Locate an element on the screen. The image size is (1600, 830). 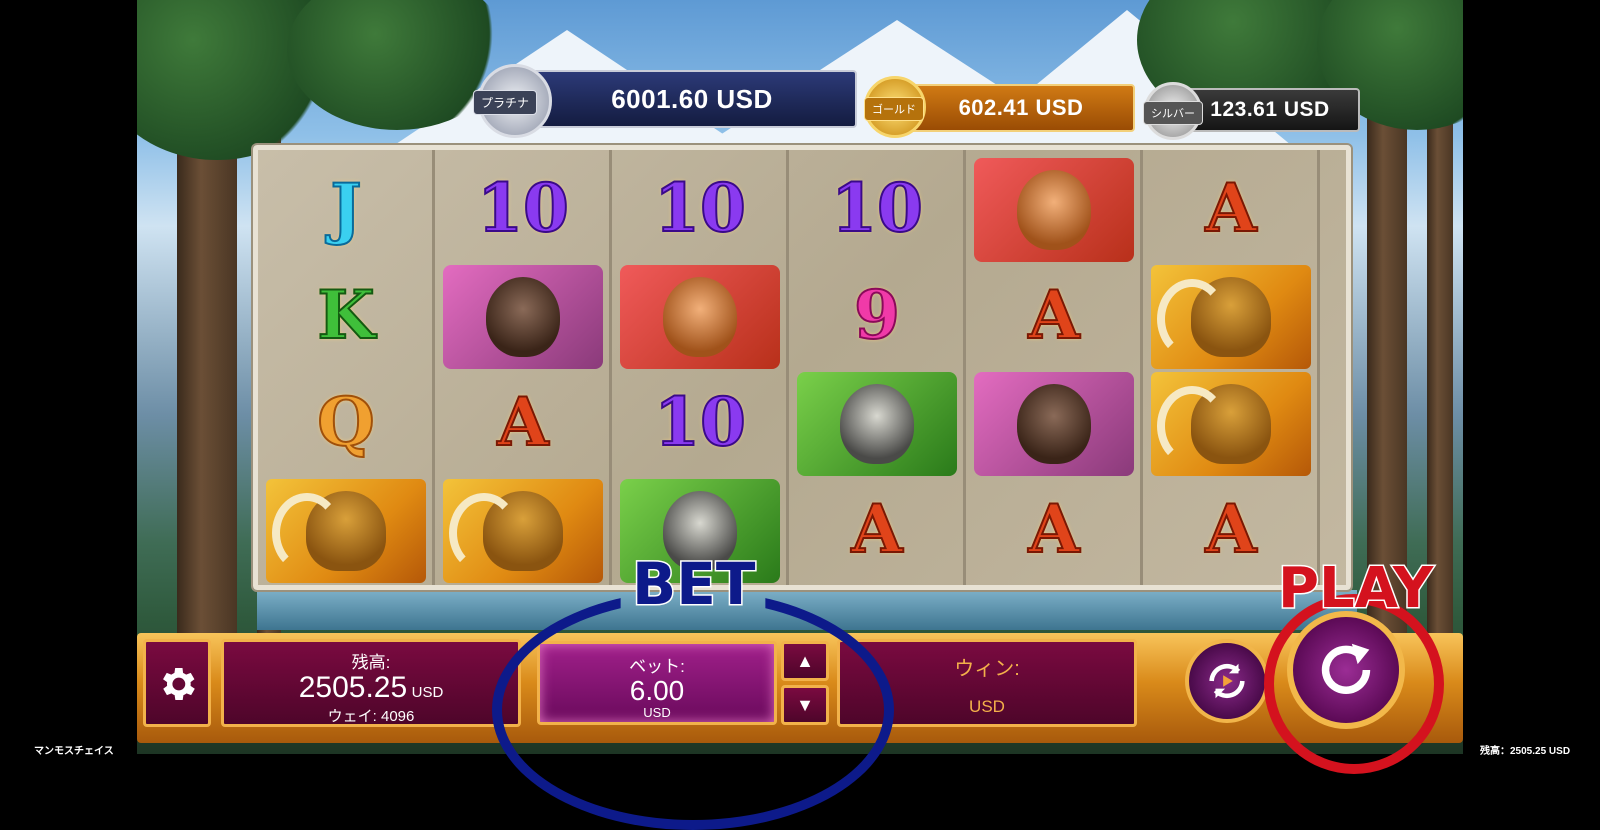
symbol-text: Q is located at coordinates (345, 422).